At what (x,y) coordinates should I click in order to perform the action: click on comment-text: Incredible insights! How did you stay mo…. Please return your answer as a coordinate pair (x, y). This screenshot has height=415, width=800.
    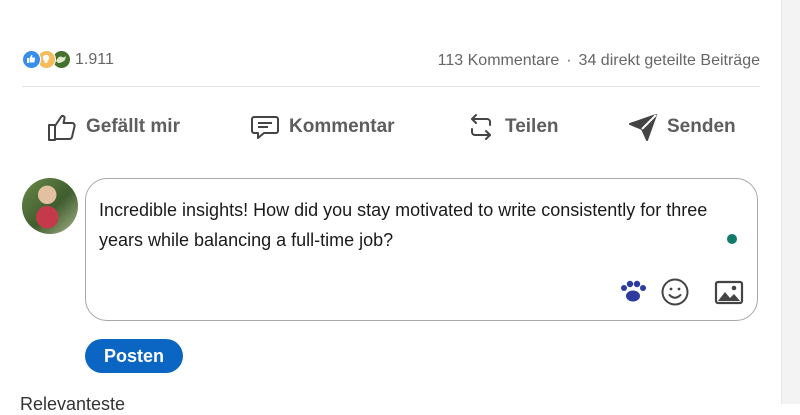
    Looking at the image, I should click on (419, 225).